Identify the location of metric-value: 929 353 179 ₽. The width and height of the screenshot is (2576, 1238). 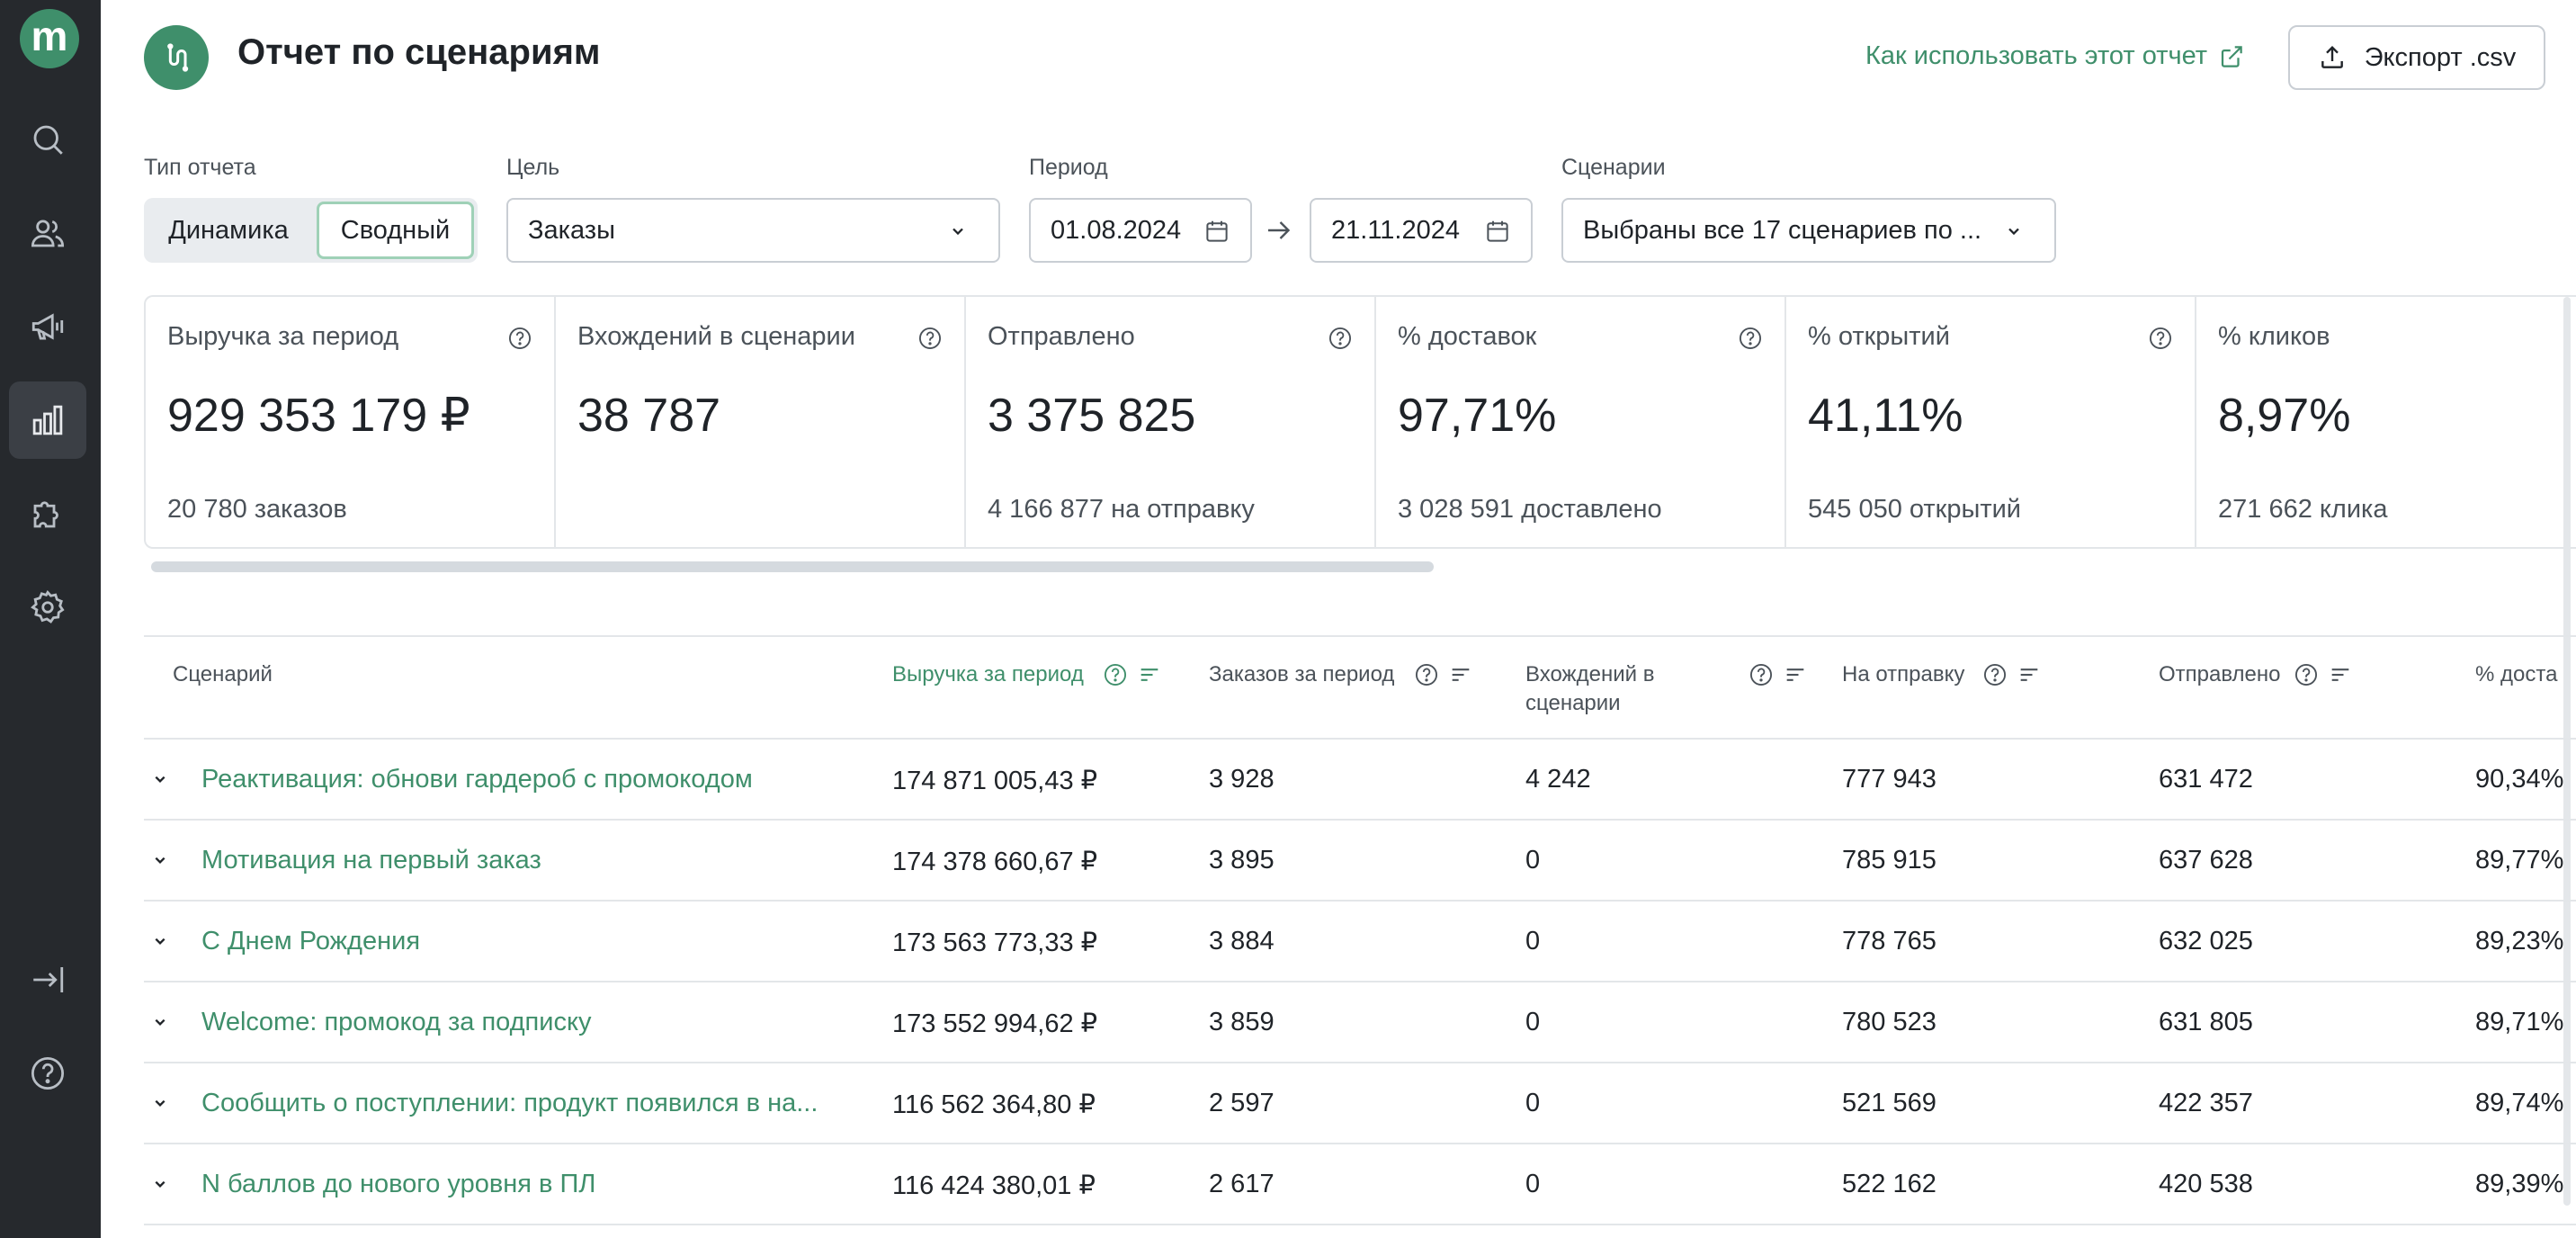
(318, 416).